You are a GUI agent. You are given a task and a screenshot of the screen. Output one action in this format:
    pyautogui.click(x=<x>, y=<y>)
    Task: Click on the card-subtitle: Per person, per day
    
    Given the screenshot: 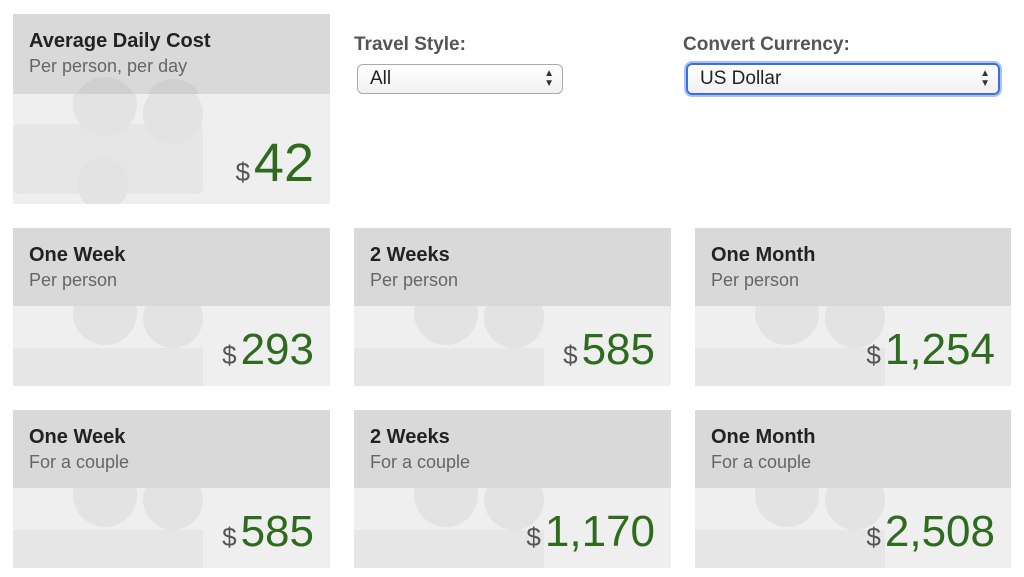 What is the action you would take?
    pyautogui.click(x=108, y=66)
    